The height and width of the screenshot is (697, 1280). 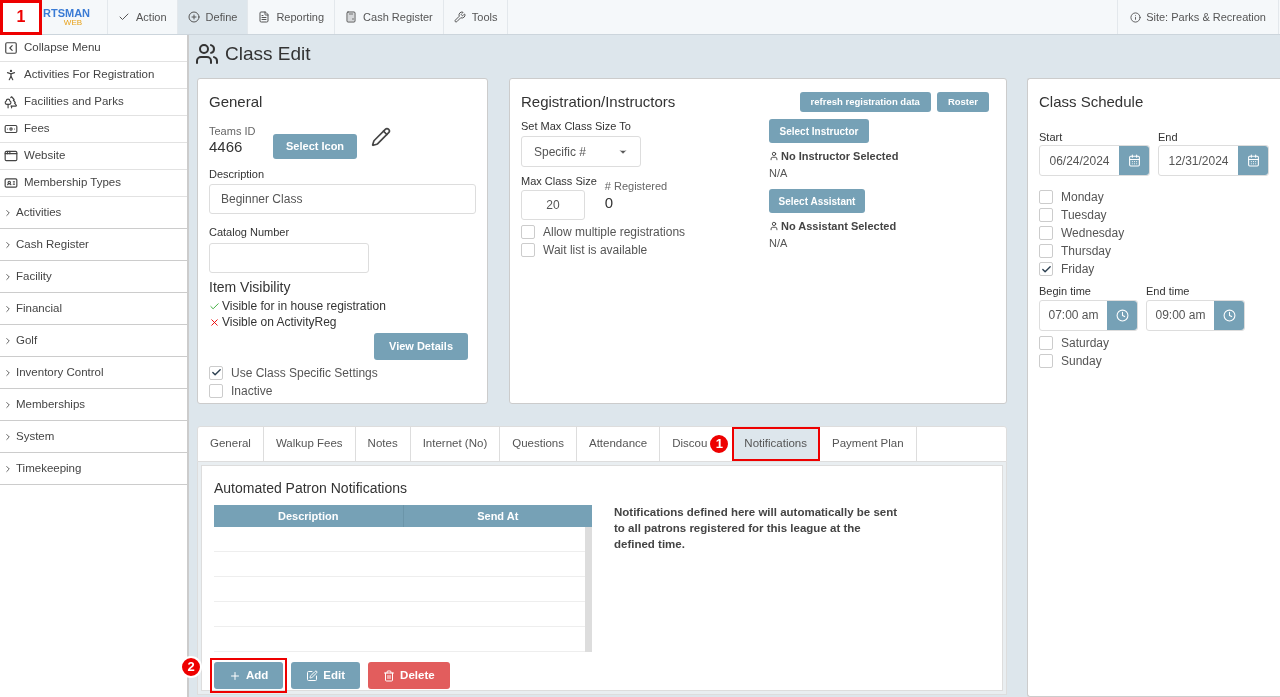 I want to click on tab: Notifications, so click(x=776, y=444).